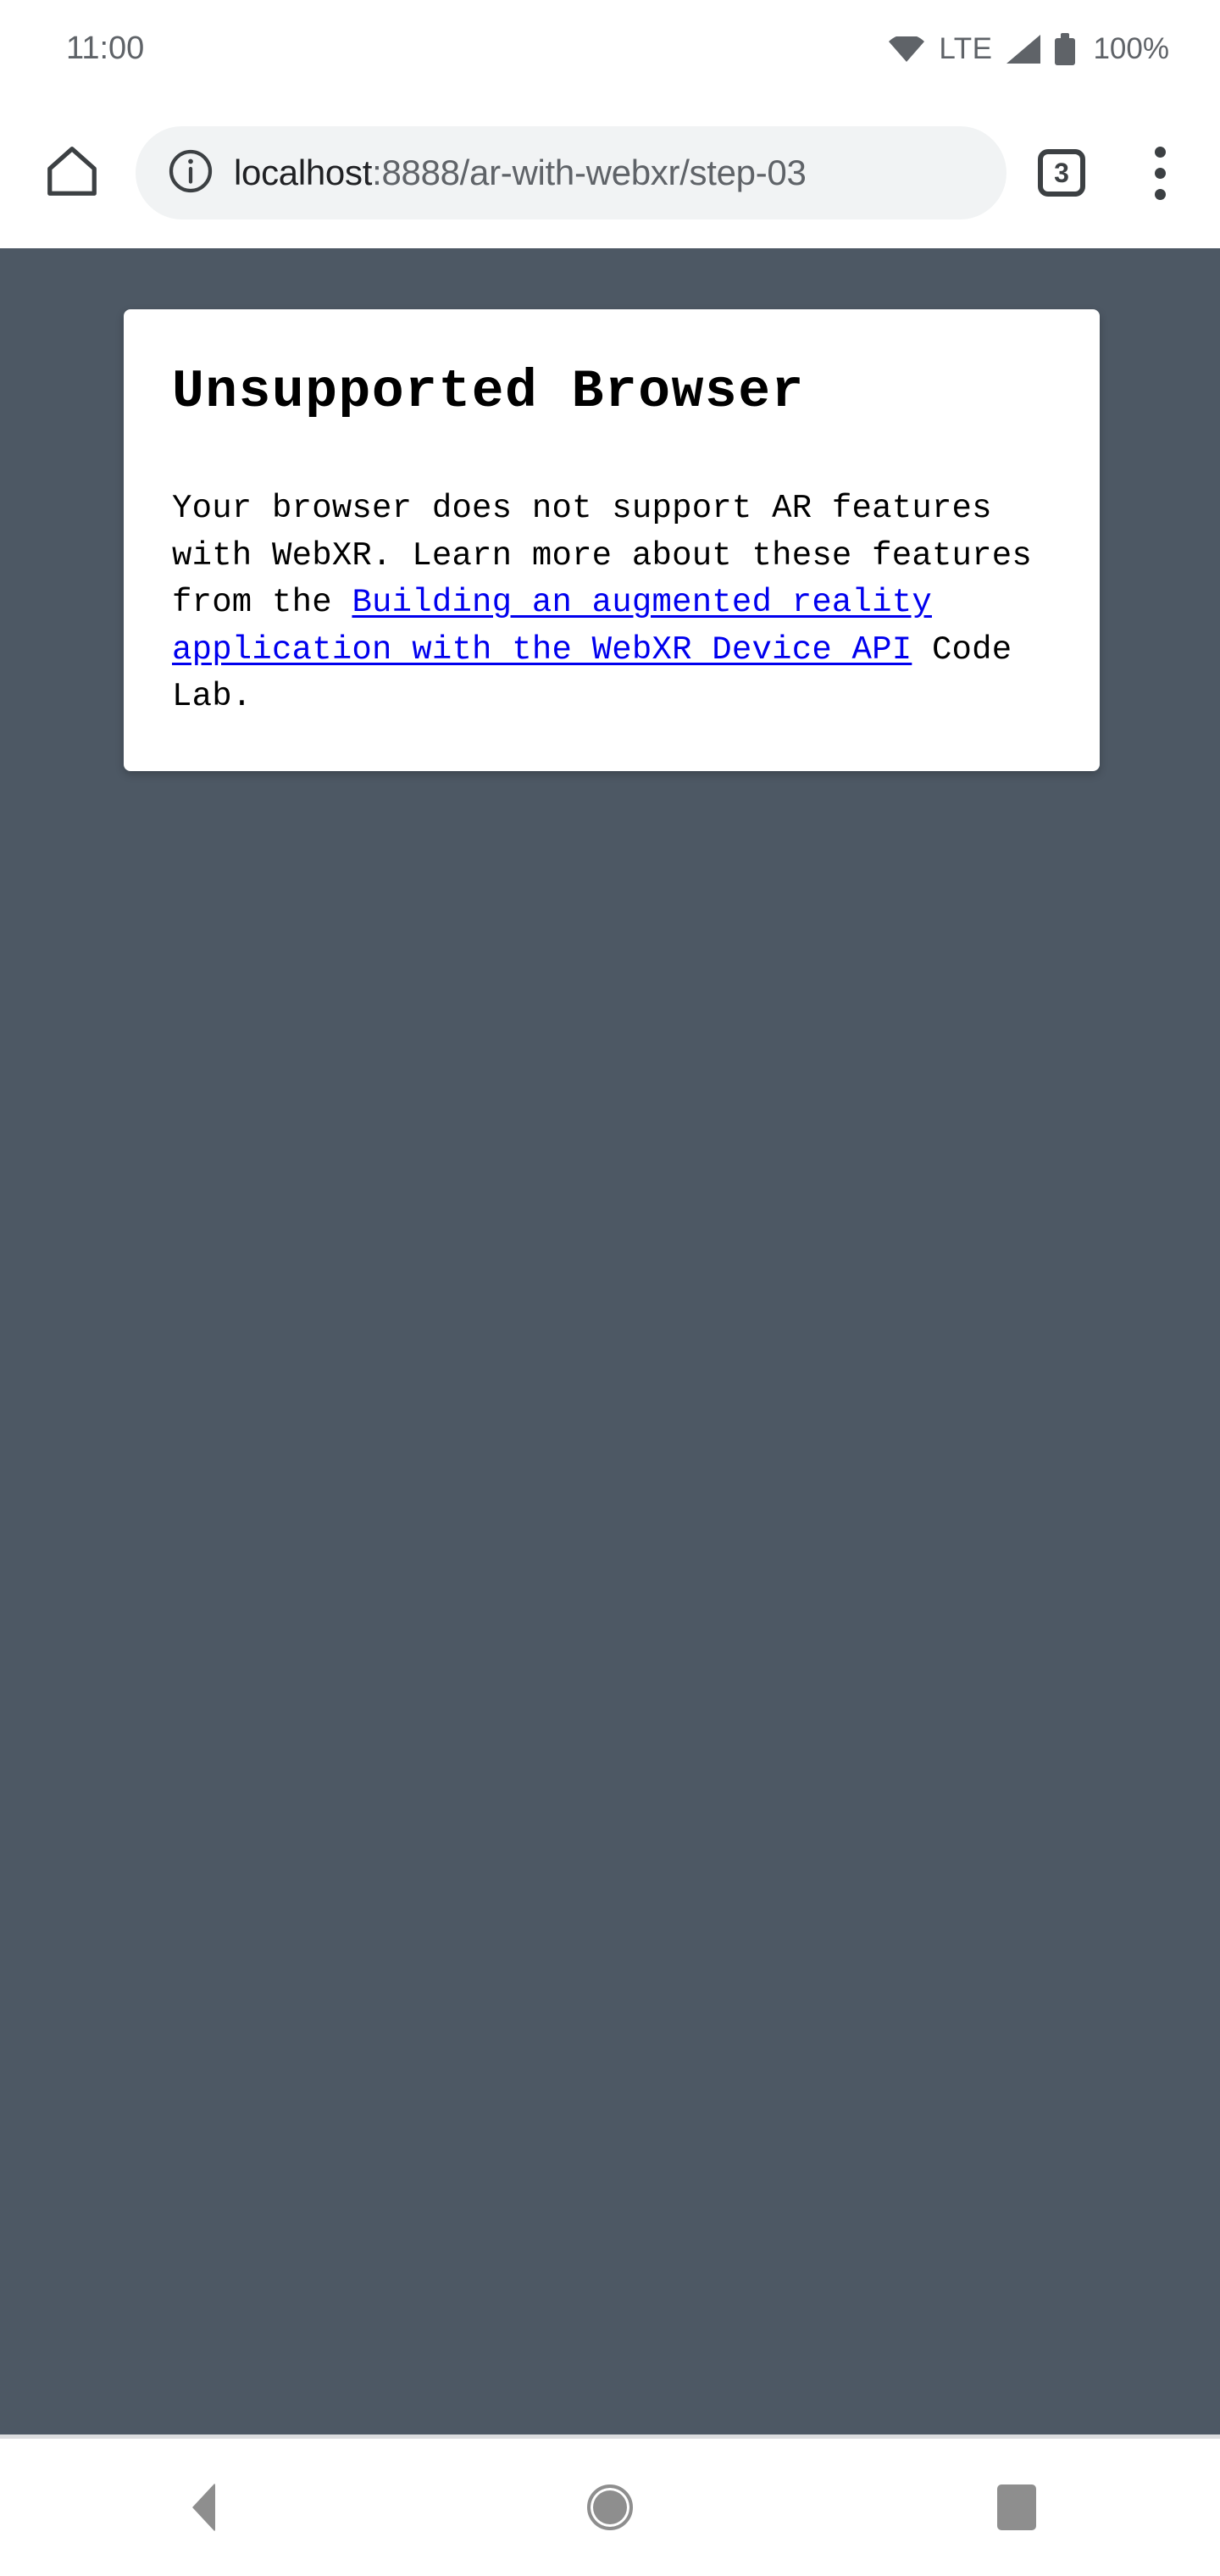  I want to click on omnibox: localhost:8888/ar-with-webxr/step-03, so click(571, 172).